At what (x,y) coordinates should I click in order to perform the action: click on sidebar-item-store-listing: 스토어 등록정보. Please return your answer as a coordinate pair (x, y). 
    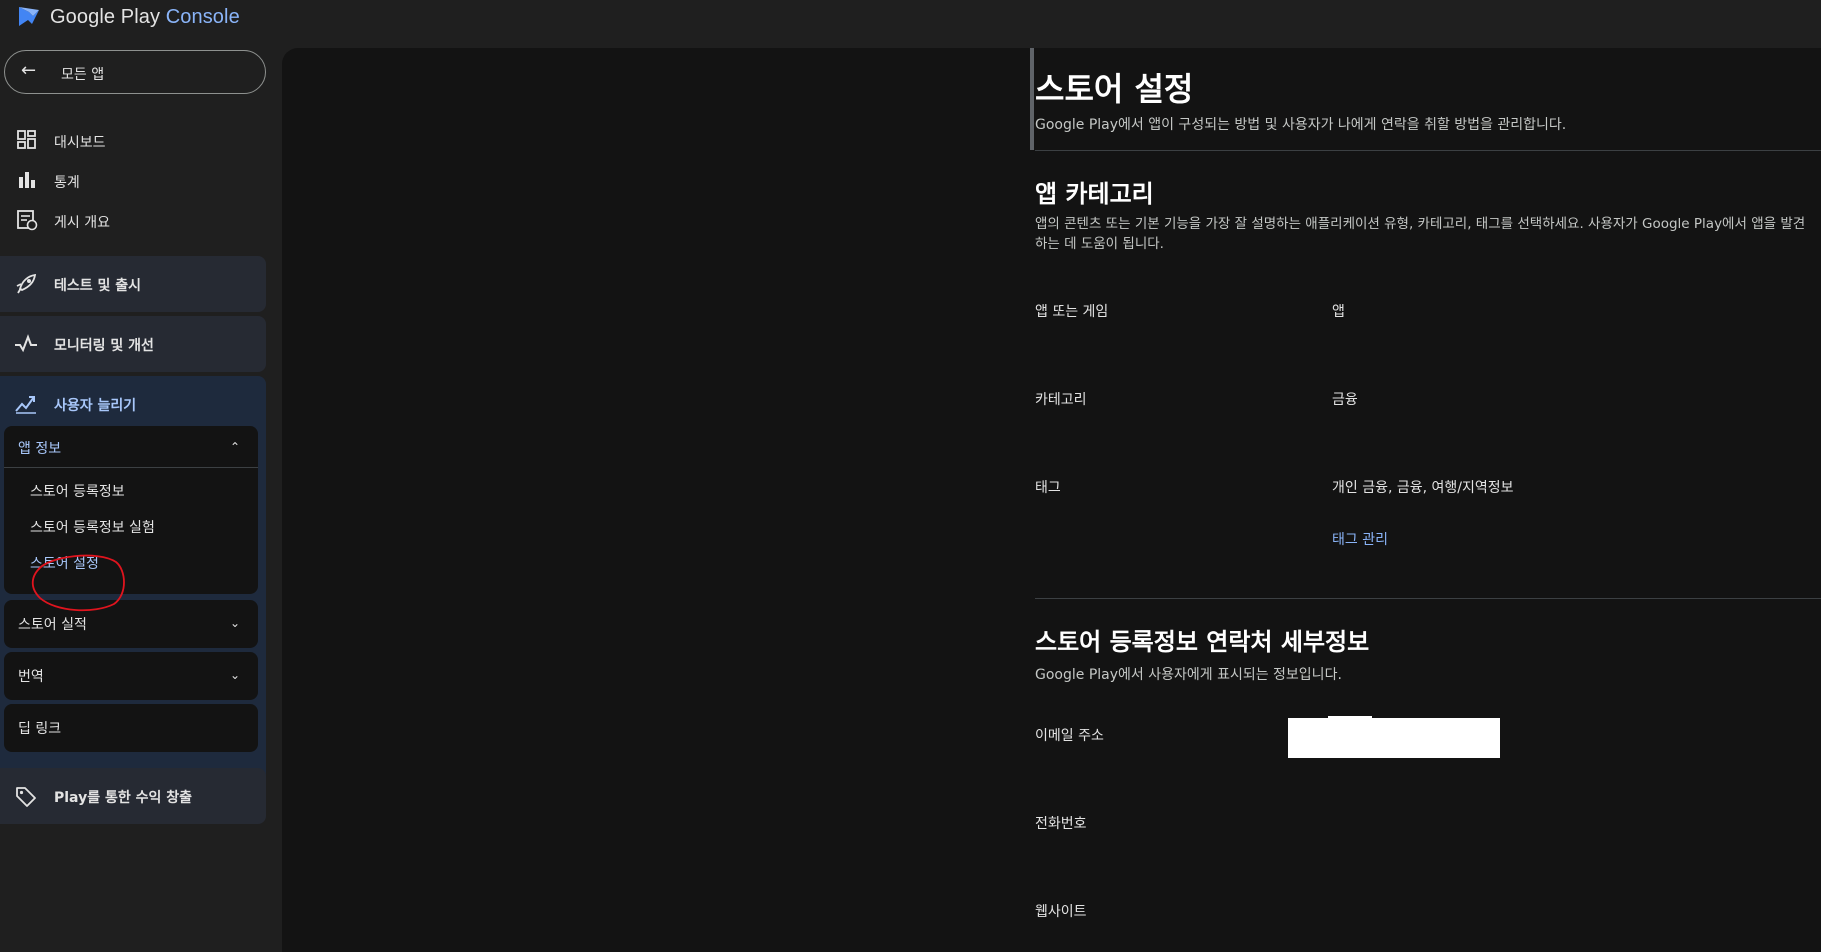
    Looking at the image, I should click on (77, 491).